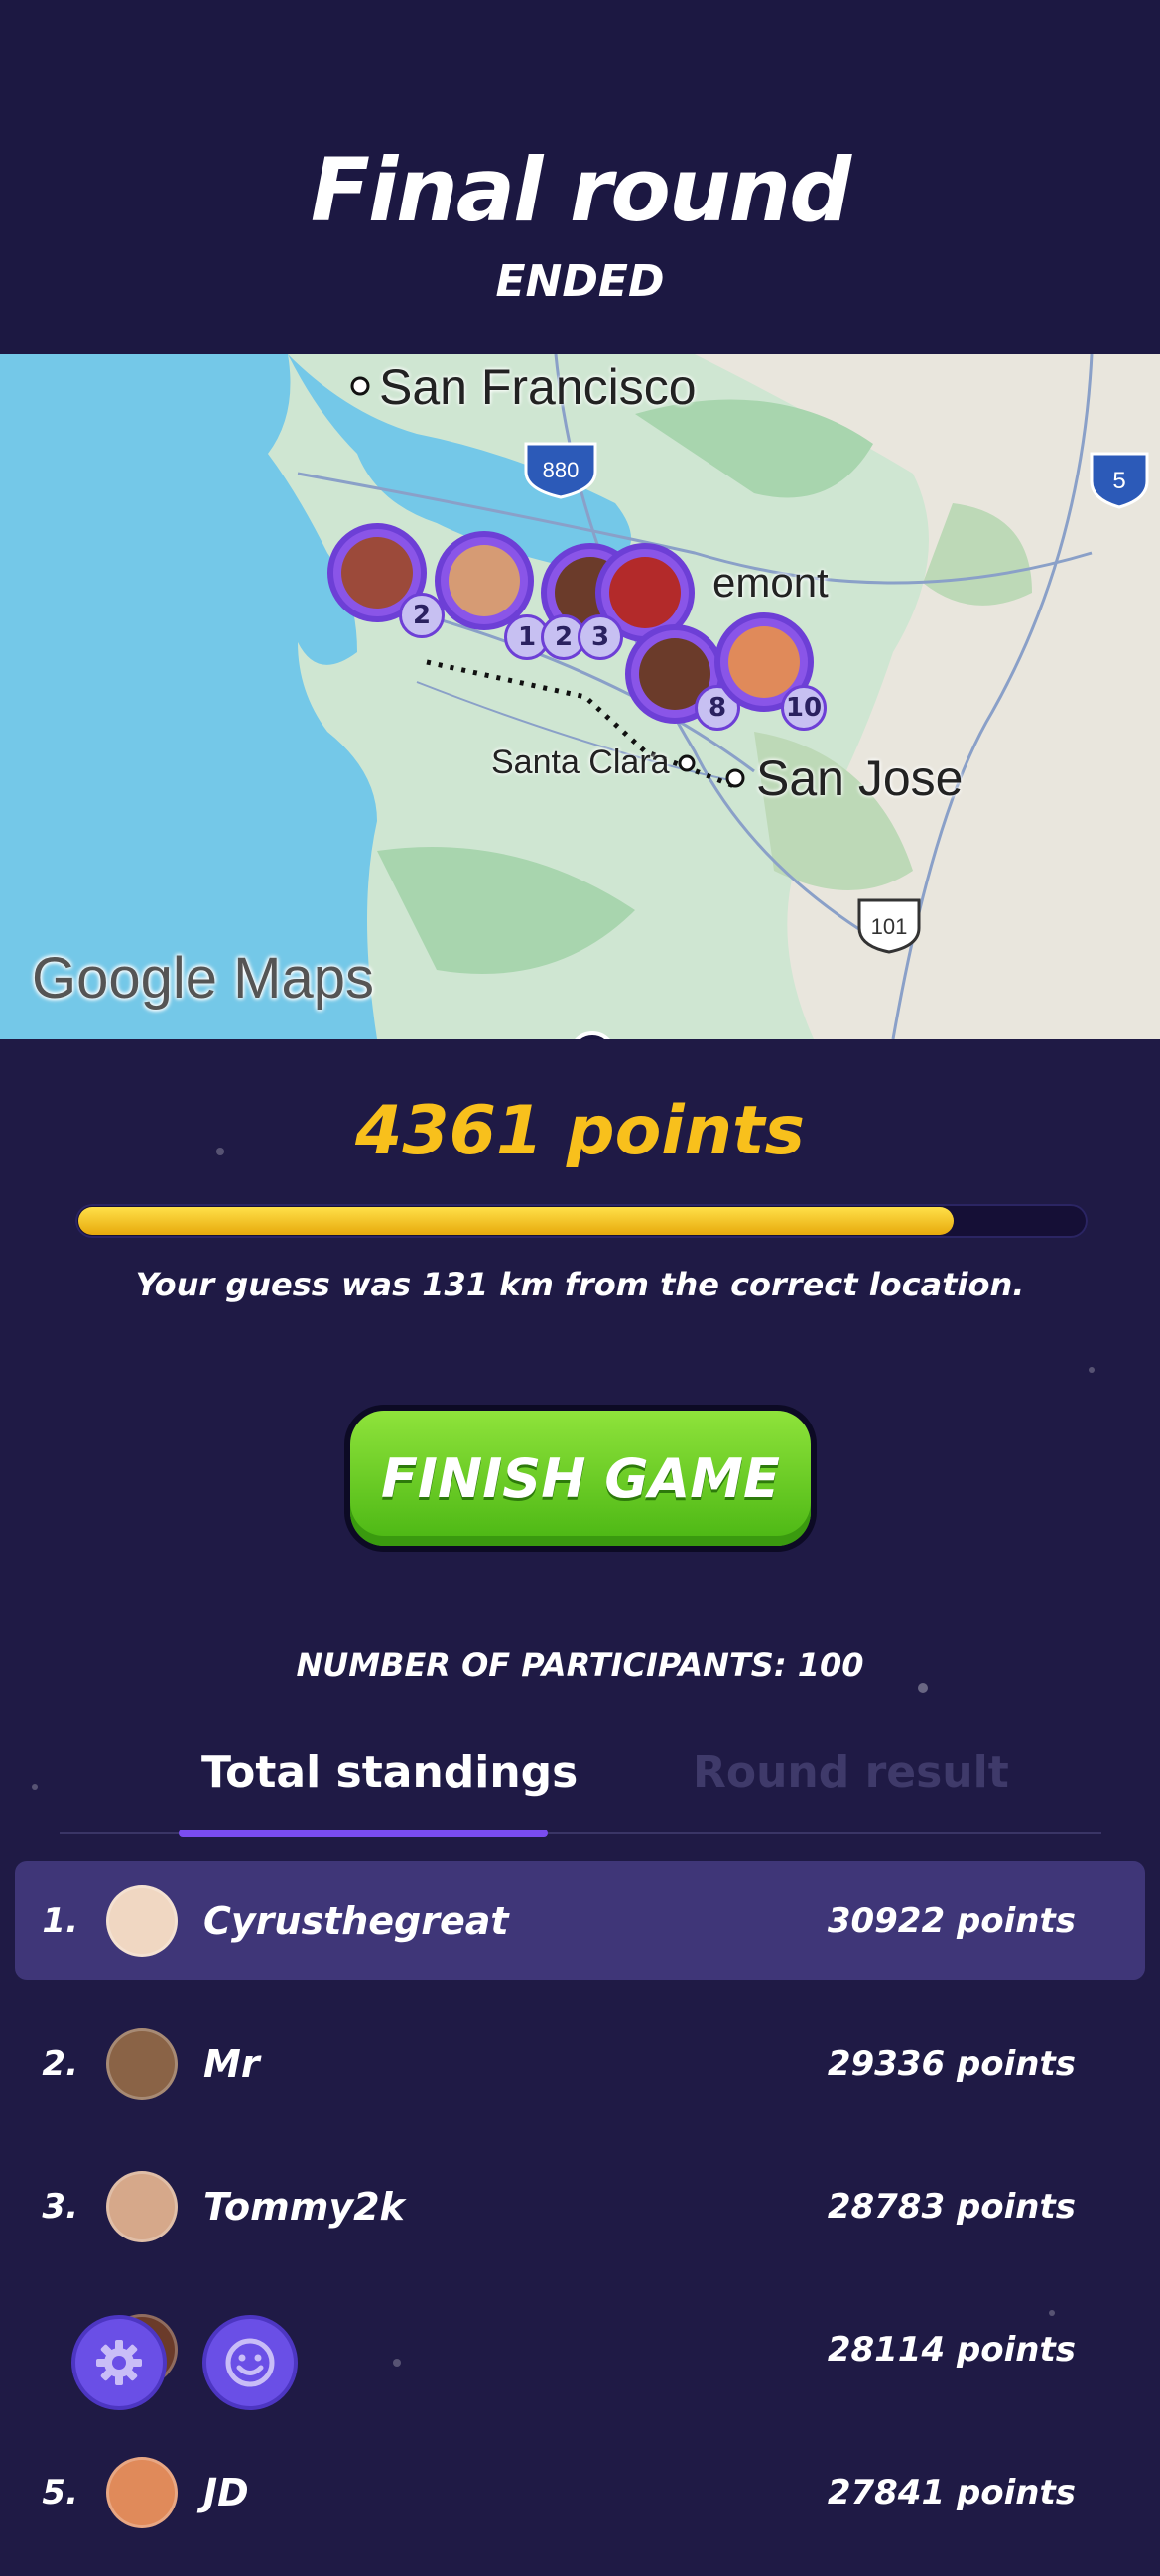 This screenshot has width=1160, height=2576. What do you see at coordinates (580, 2063) in the screenshot?
I see `standing-row: 2. Mr 29336 points` at bounding box center [580, 2063].